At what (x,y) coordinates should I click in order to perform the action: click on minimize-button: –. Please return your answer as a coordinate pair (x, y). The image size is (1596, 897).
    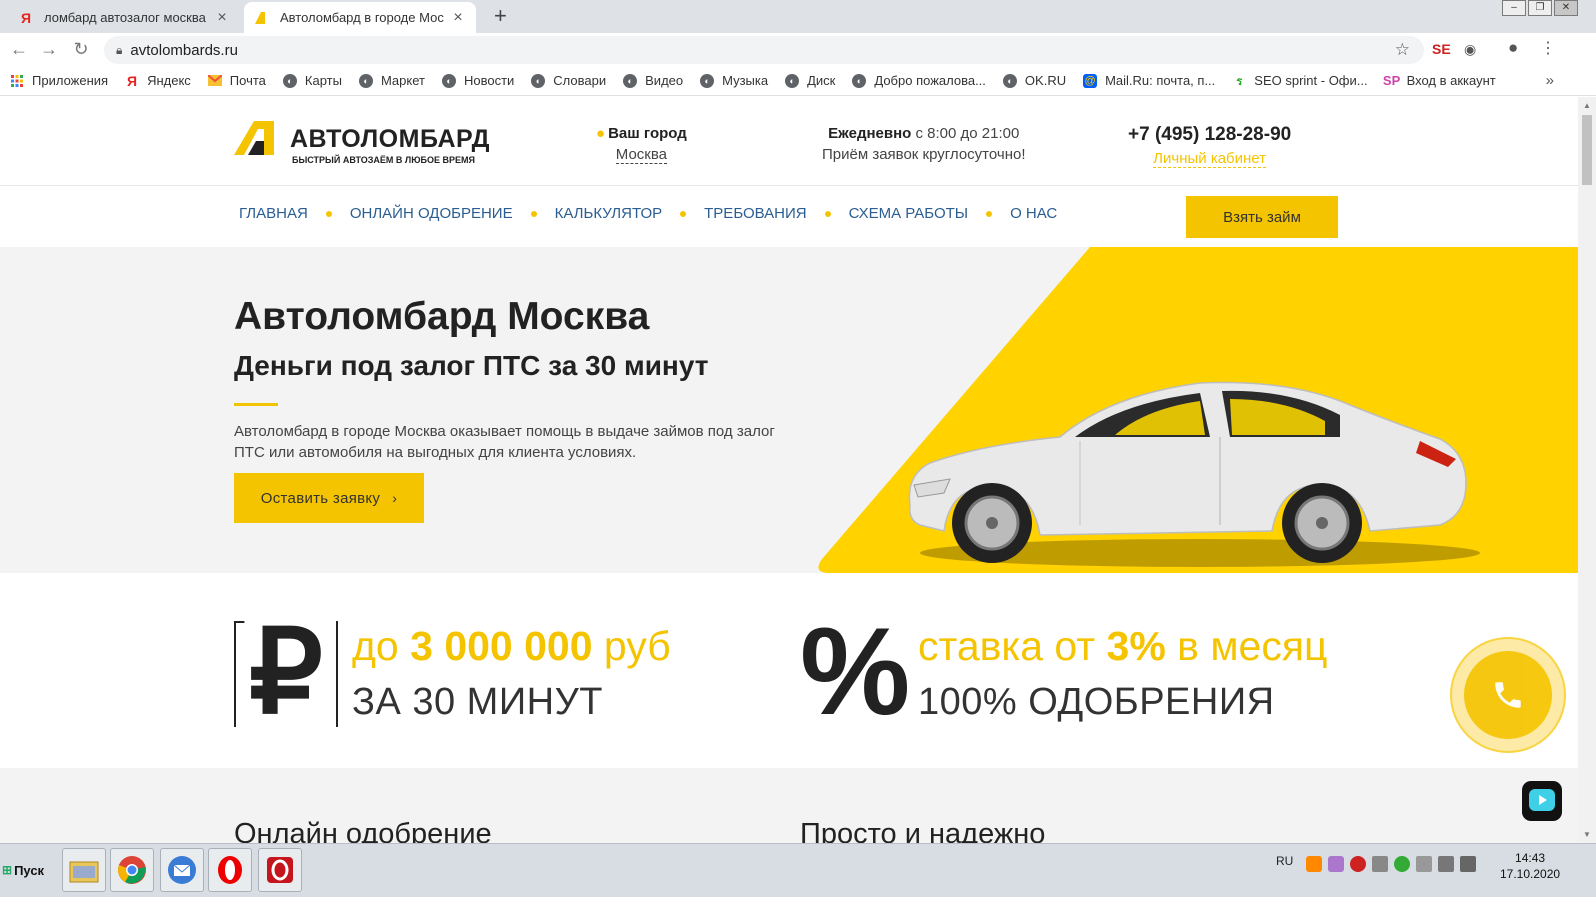
    Looking at the image, I should click on (1514, 8).